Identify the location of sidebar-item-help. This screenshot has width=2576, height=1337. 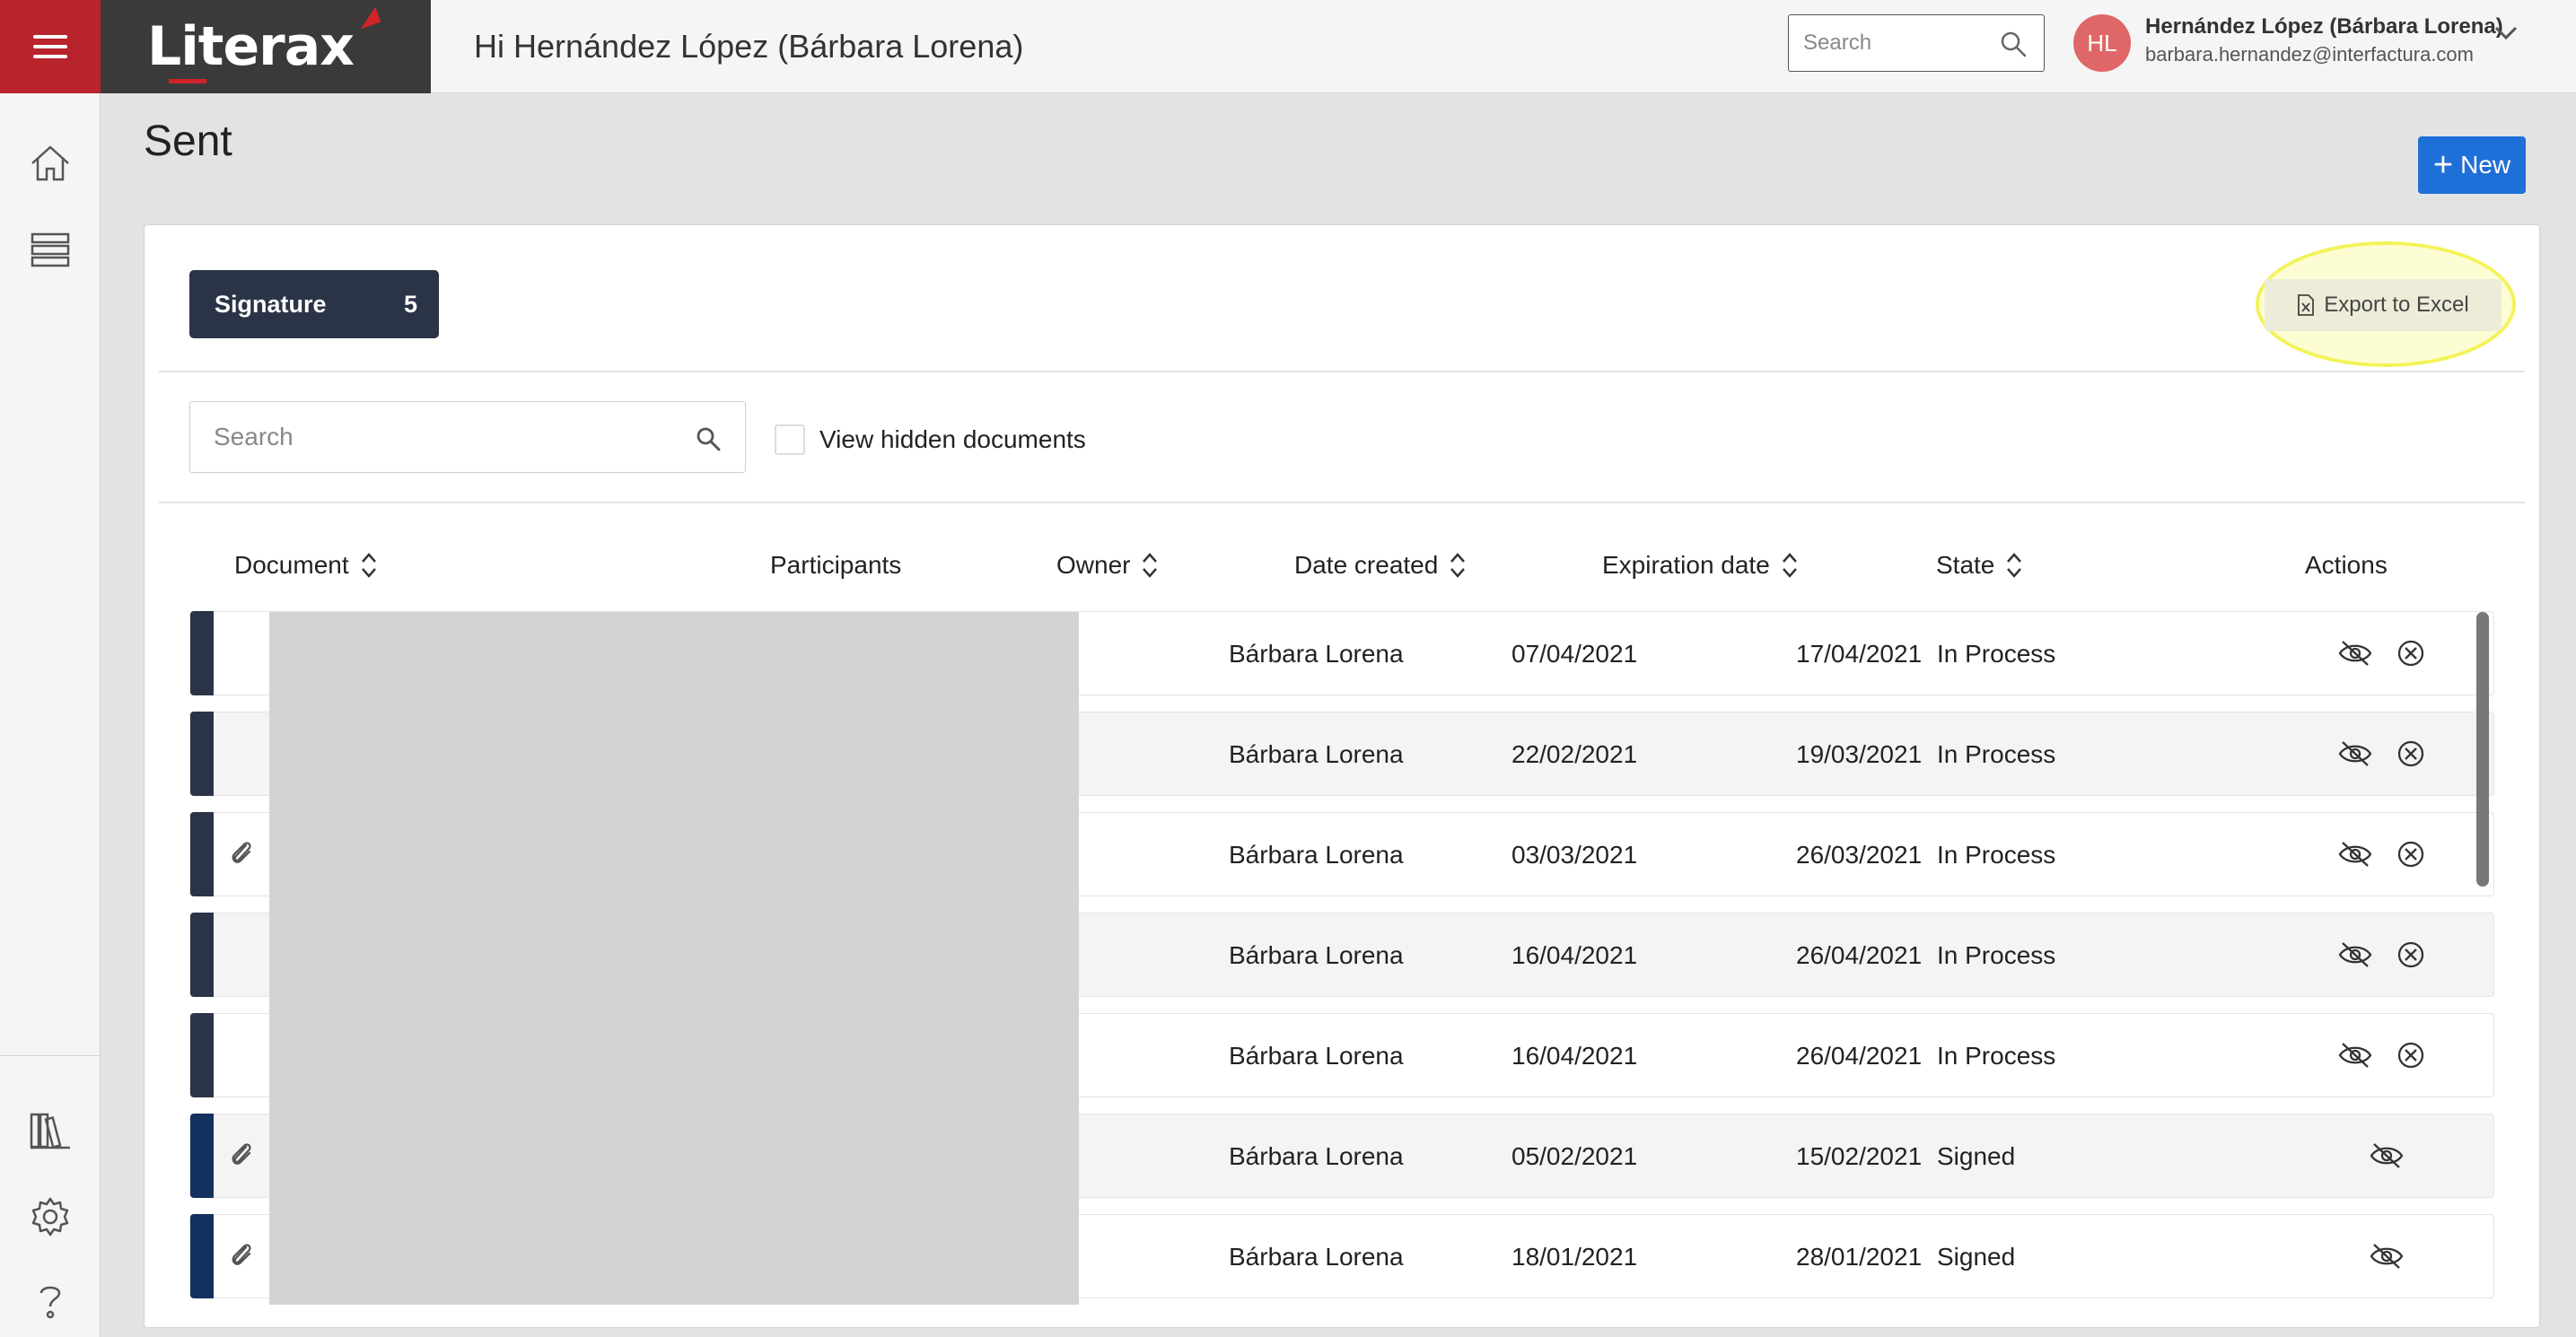
(50, 1301).